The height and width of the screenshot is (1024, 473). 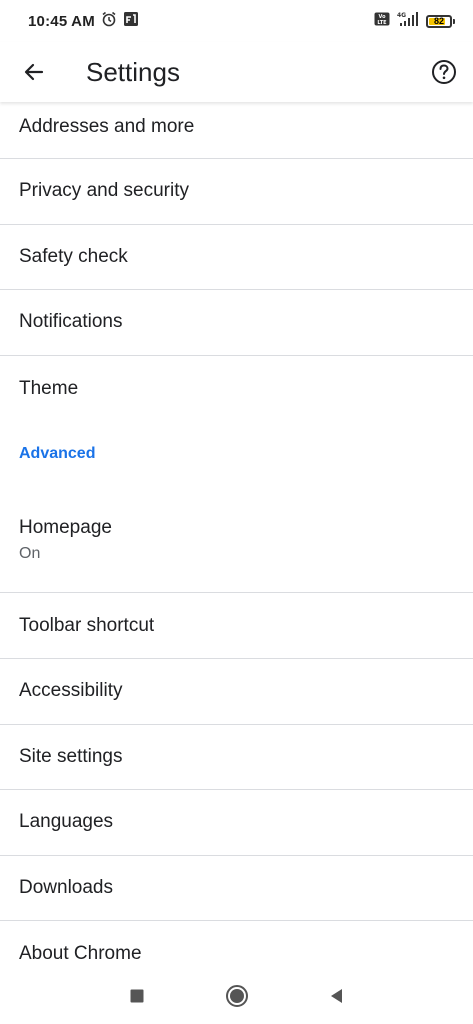 What do you see at coordinates (236, 192) in the screenshot?
I see `settings-item-privacy: Privacy and security` at bounding box center [236, 192].